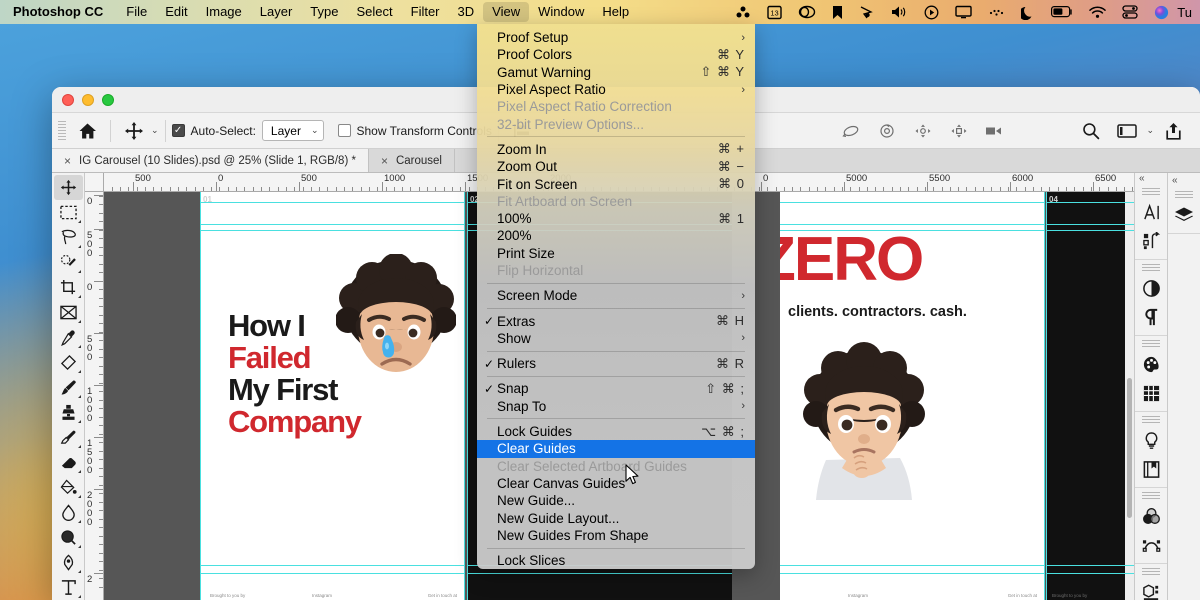  Describe the element at coordinates (1151, 317) in the screenshot. I see `paragraph-panel-icon` at that location.